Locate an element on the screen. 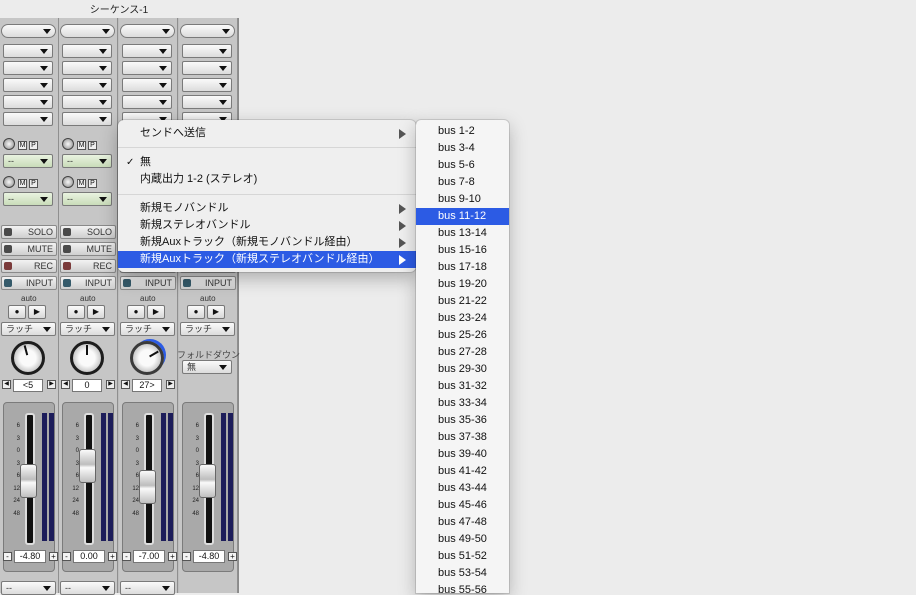 This screenshot has height=595, width=916. bus-menu-item: bus 47-48 is located at coordinates (462, 522).